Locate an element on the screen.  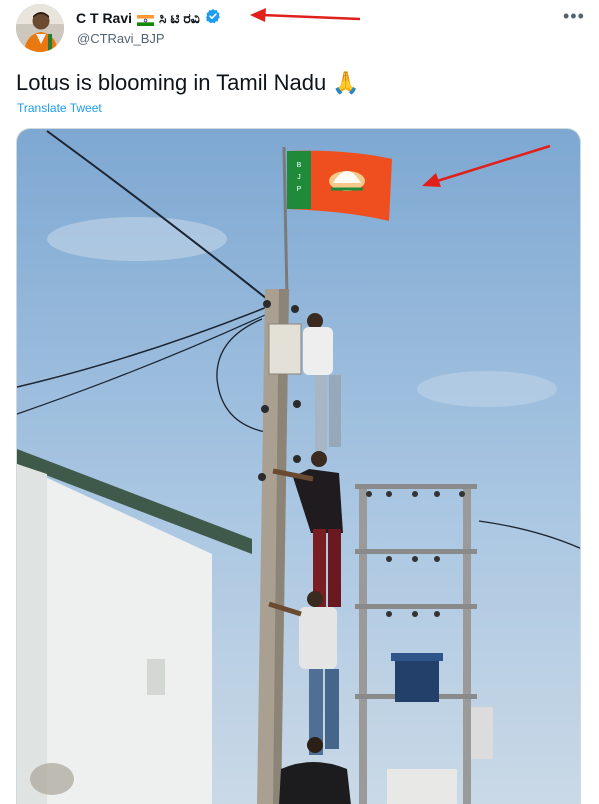
avatar is located at coordinates (40, 28).